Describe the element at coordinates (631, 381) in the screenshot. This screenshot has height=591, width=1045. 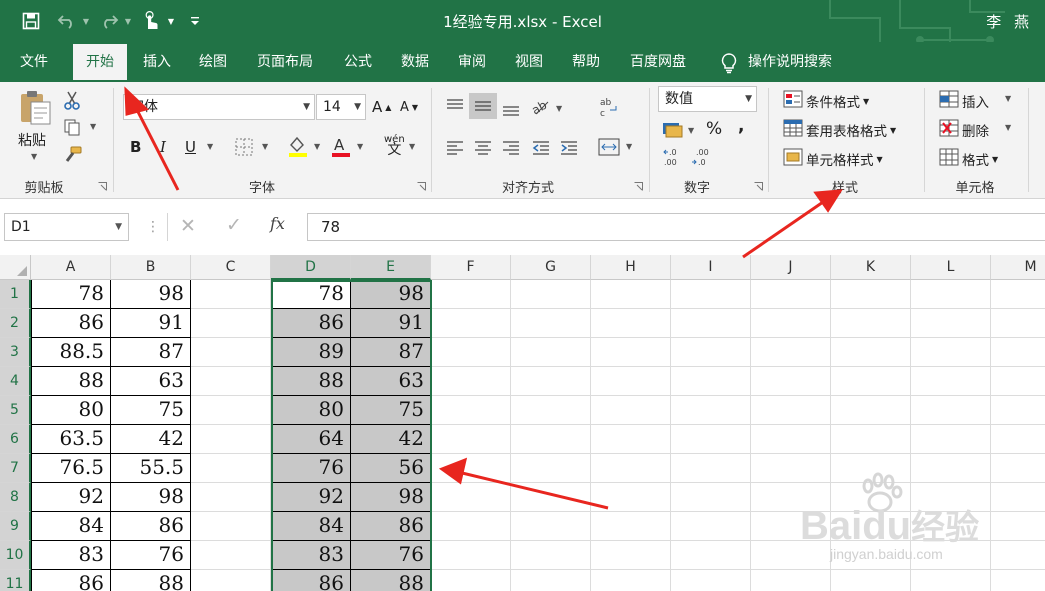
I see `cell-H4` at that location.